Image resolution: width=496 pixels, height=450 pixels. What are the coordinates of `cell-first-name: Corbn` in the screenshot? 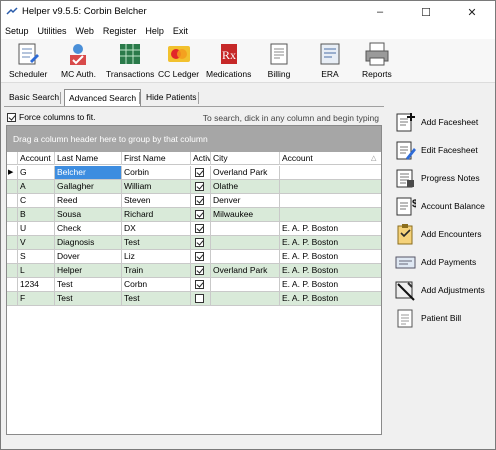 It's located at (156, 284).